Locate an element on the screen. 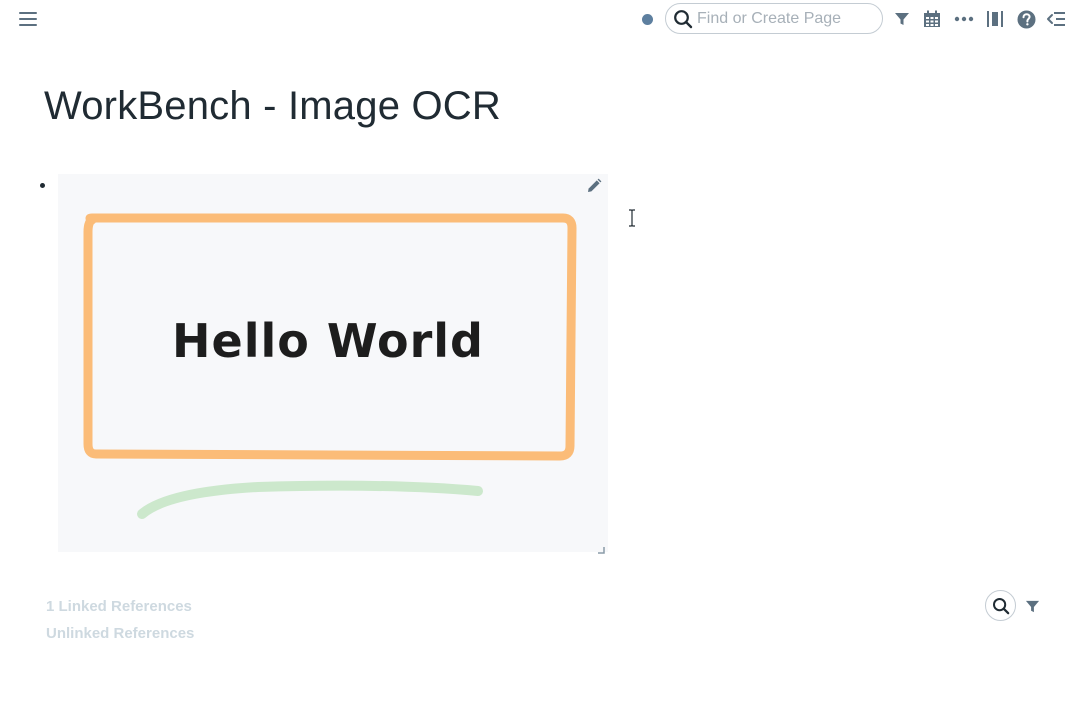  search-bar is located at coordinates (774, 18).